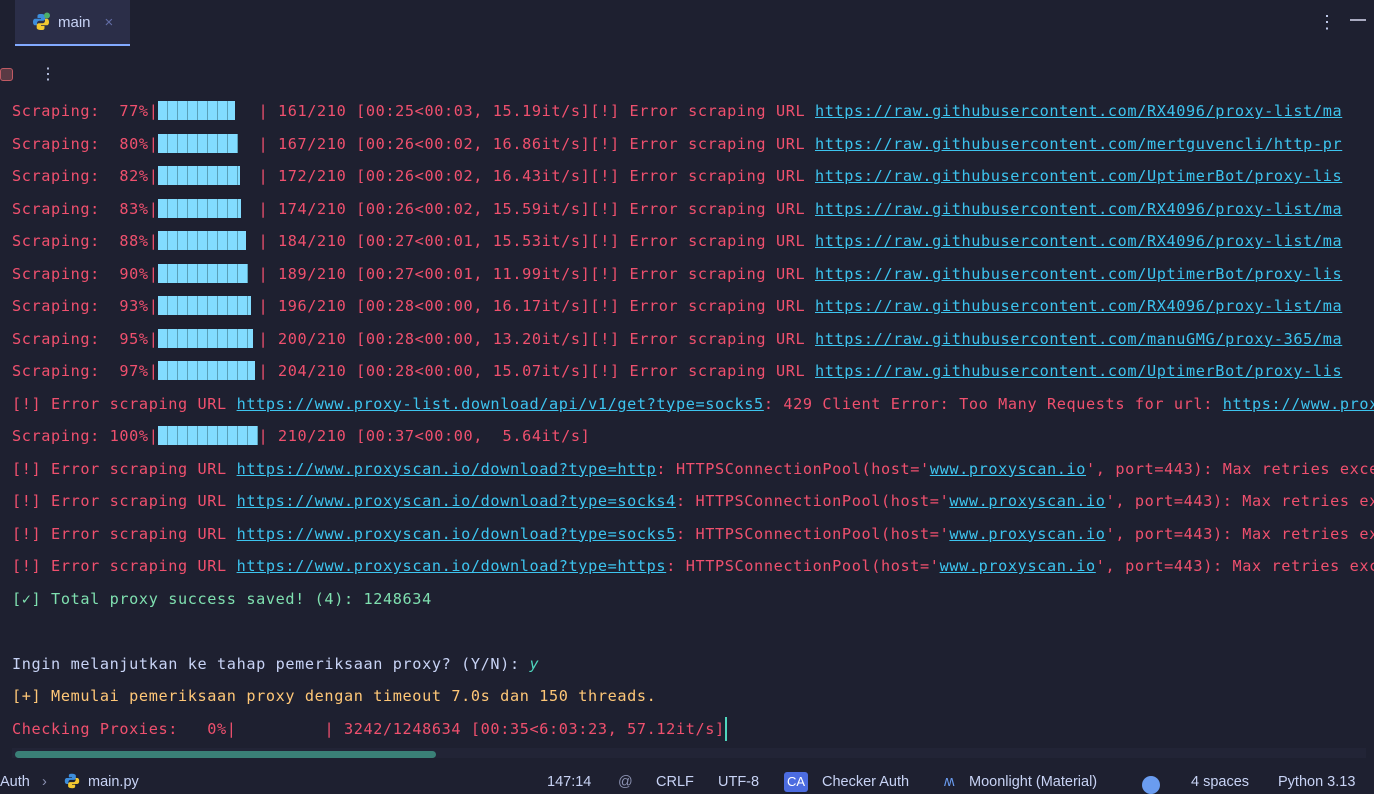 This screenshot has width=1374, height=794. I want to click on tab-label: main, so click(74, 22).